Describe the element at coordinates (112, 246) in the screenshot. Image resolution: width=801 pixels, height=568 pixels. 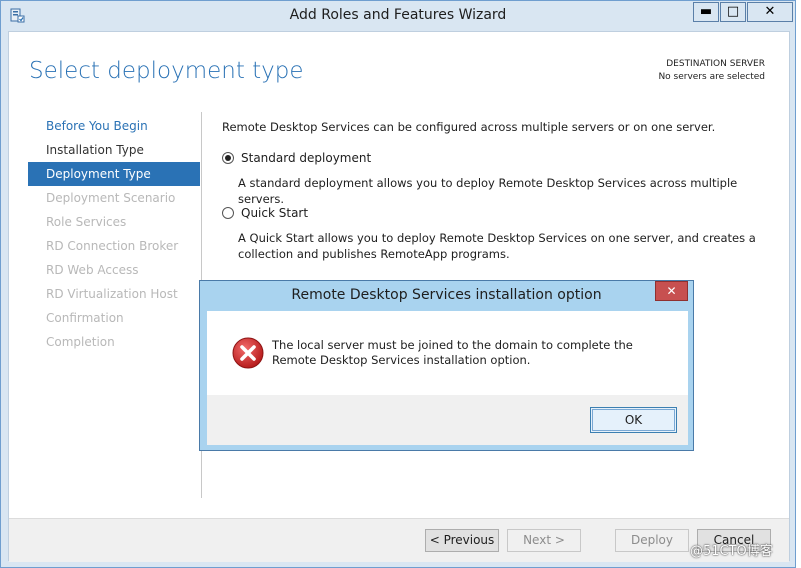
I see `nav-item-rd-connection-broker: RD Connection Broker` at that location.